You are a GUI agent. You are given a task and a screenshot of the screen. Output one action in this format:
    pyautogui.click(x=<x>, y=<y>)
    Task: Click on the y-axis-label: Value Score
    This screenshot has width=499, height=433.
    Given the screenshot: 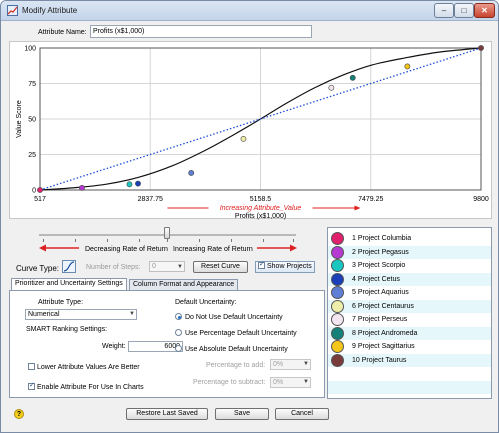 What is the action you would take?
    pyautogui.click(x=19, y=119)
    